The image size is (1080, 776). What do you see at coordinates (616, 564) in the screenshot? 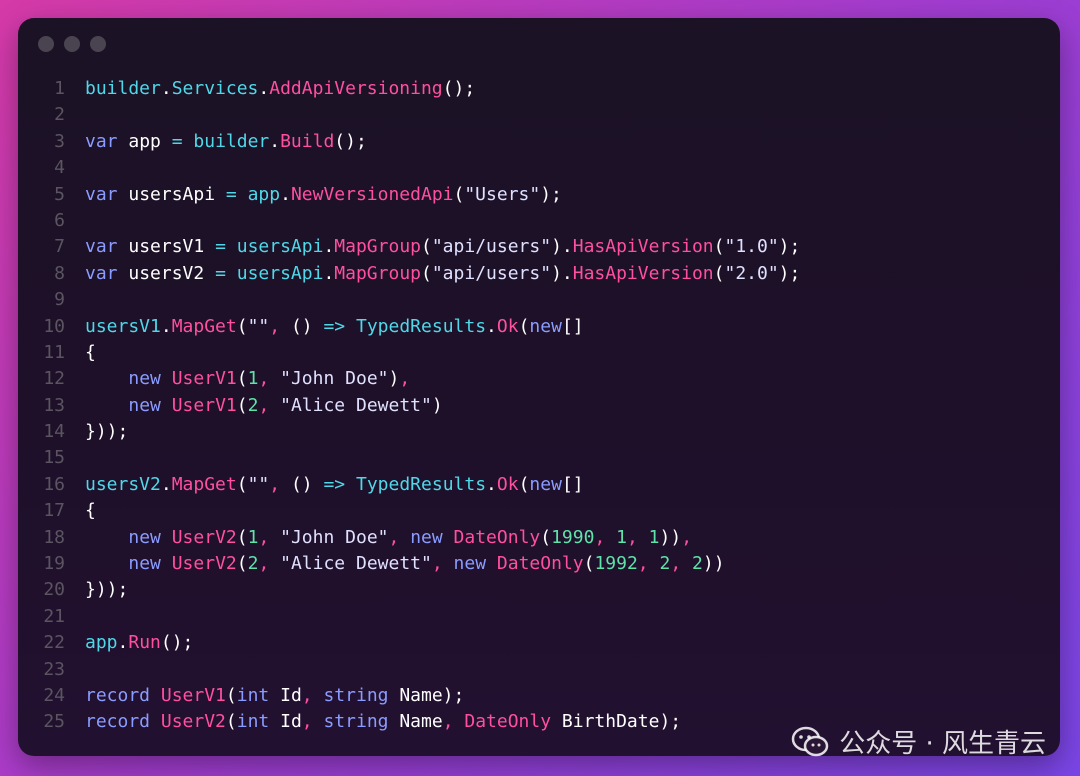
I see `code-token: 1992` at bounding box center [616, 564].